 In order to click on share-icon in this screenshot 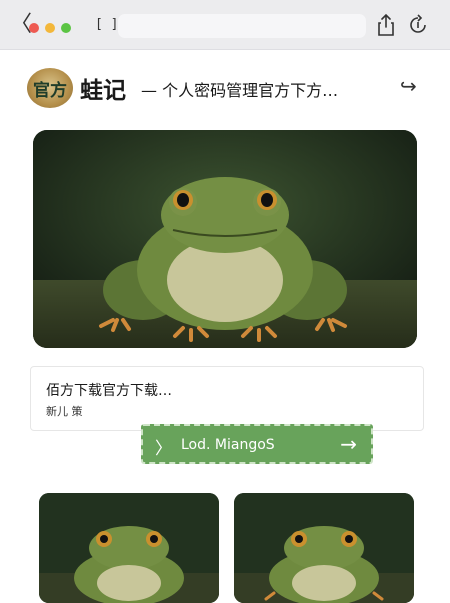, I will do `click(386, 25)`.